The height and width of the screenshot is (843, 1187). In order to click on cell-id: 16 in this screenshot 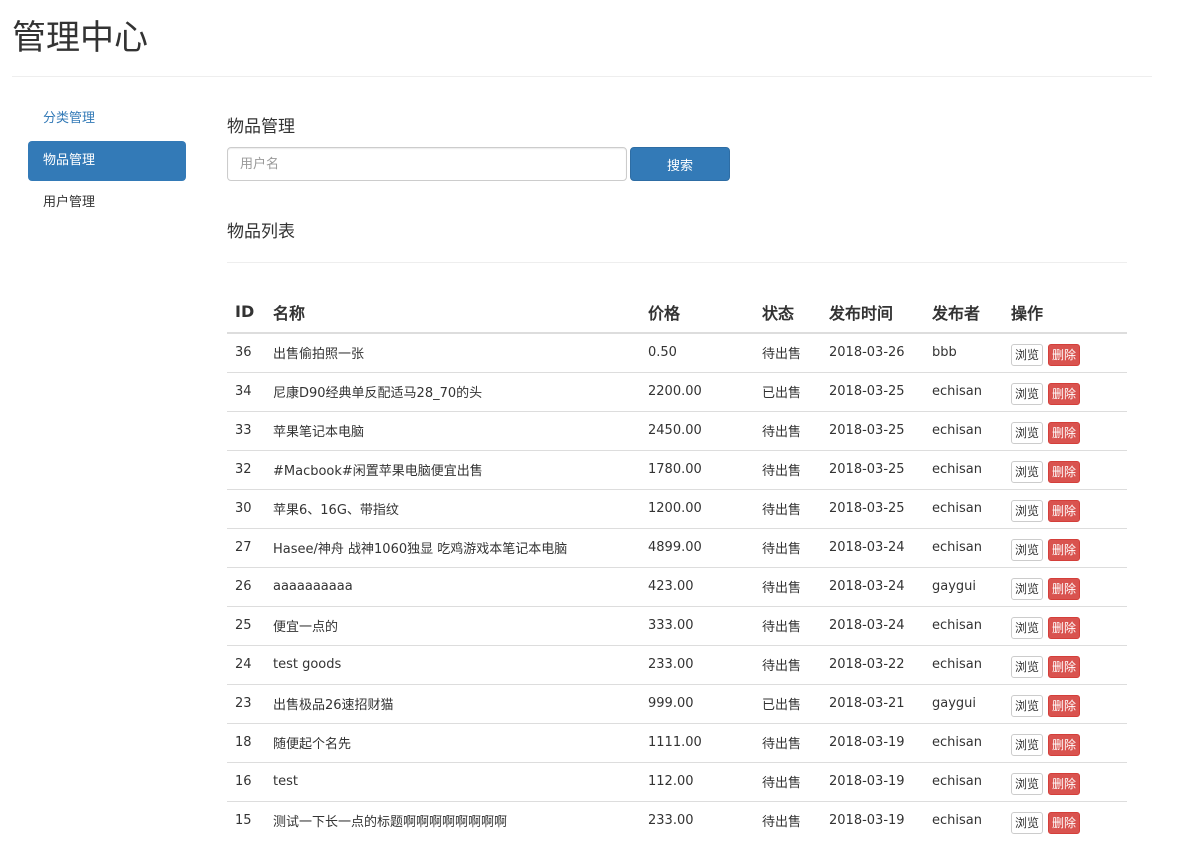, I will do `click(246, 781)`.